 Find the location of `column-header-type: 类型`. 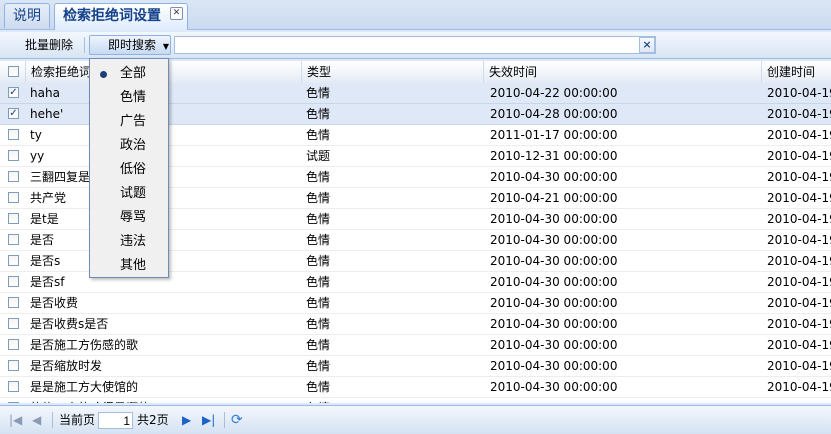

column-header-type: 类型 is located at coordinates (393, 72).